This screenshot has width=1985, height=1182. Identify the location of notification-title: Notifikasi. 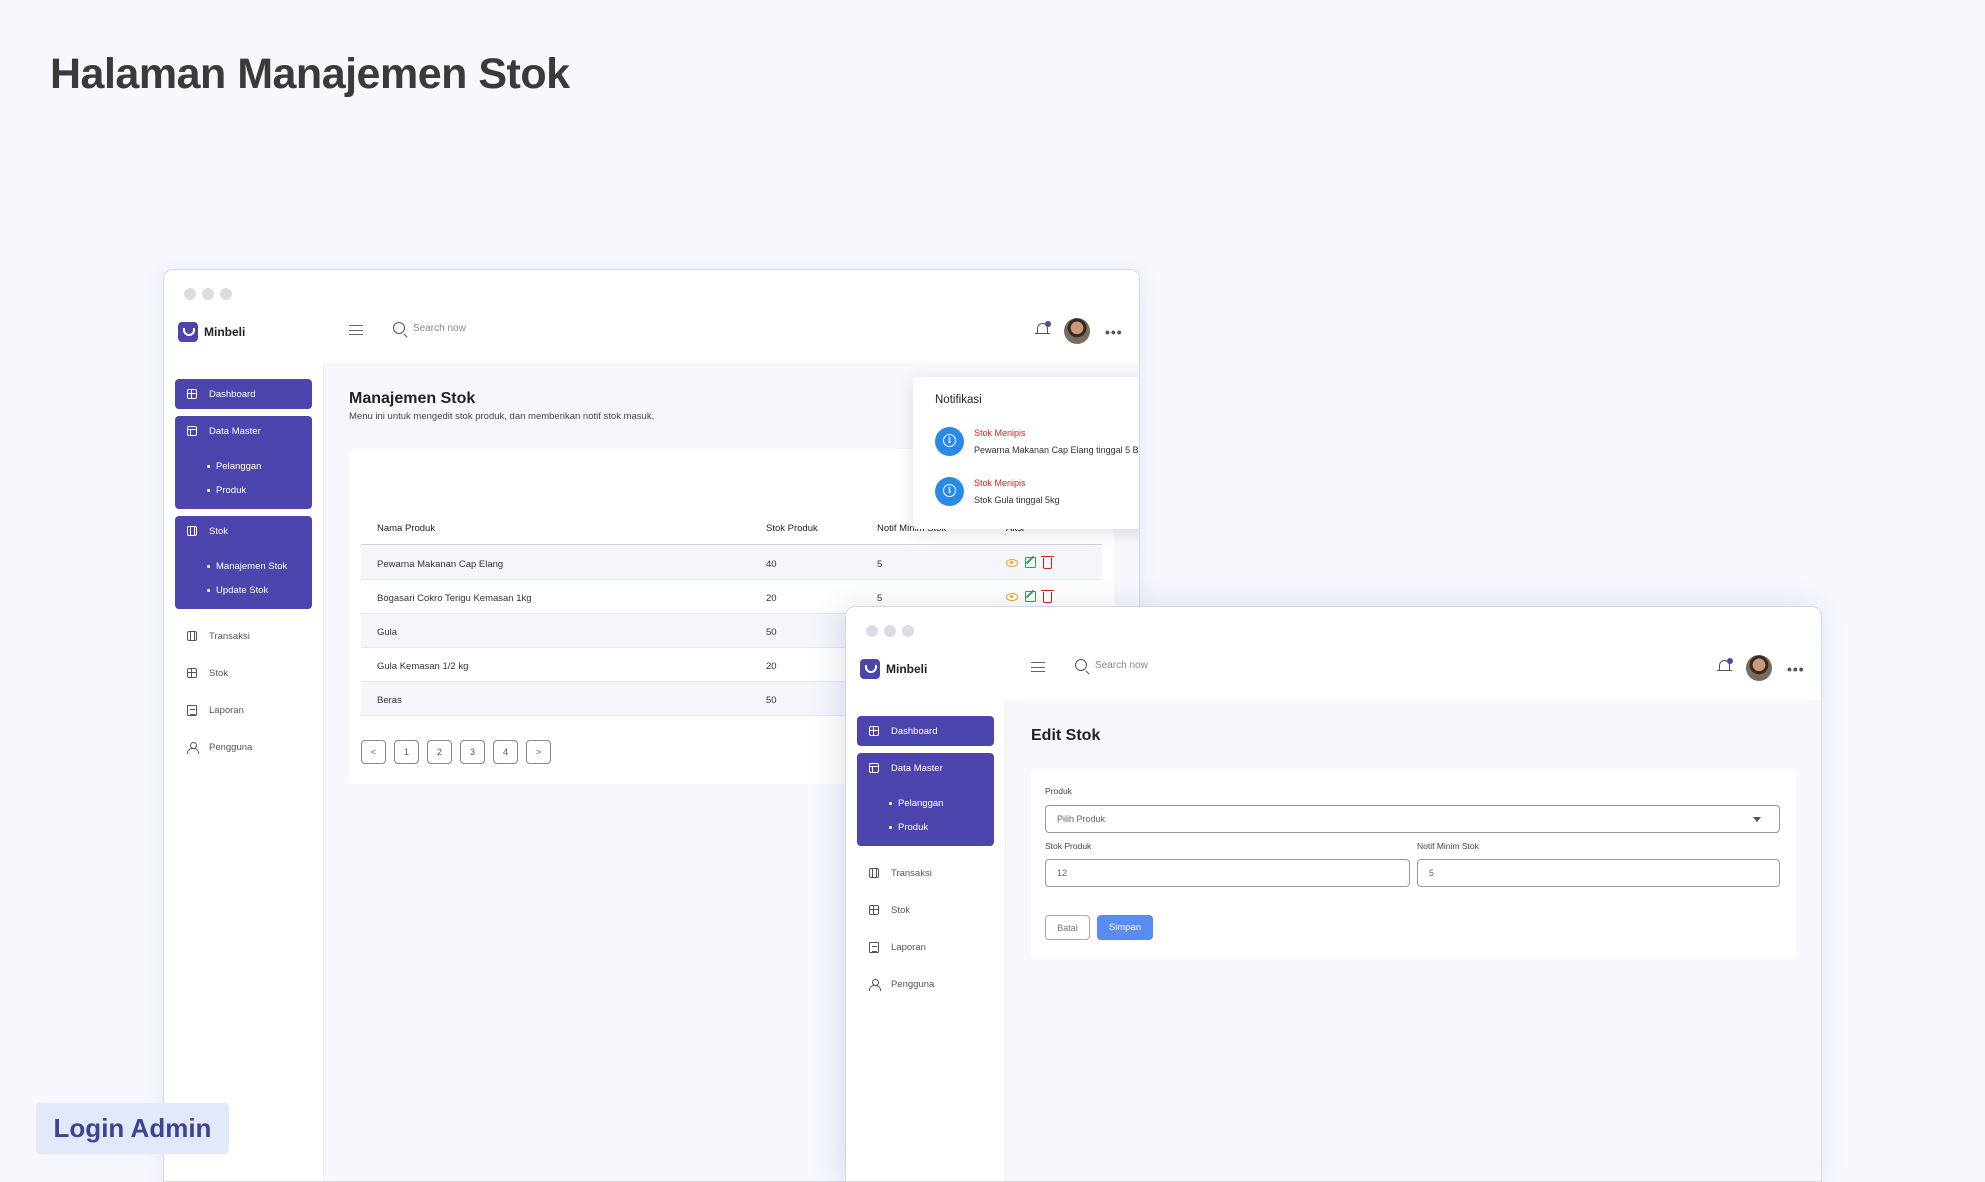
(958, 400).